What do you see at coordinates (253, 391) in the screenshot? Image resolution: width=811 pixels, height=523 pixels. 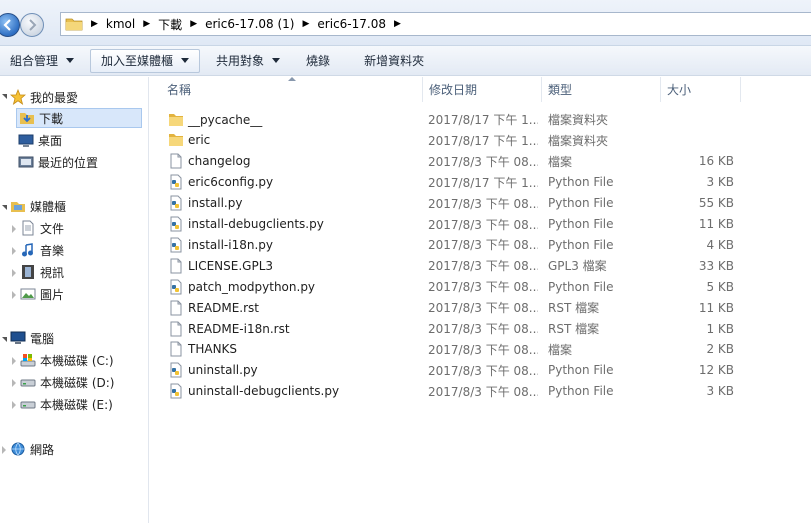 I see `file-name-cell: uninstall-debugclients.py` at bounding box center [253, 391].